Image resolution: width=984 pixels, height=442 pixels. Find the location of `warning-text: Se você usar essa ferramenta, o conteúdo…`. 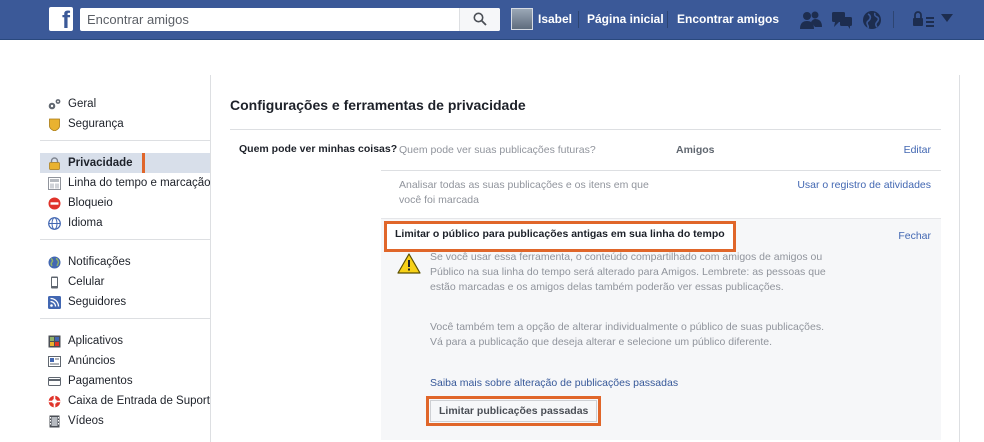

warning-text: Se você usar essa ferramenta, o conteúdo… is located at coordinates (628, 272).